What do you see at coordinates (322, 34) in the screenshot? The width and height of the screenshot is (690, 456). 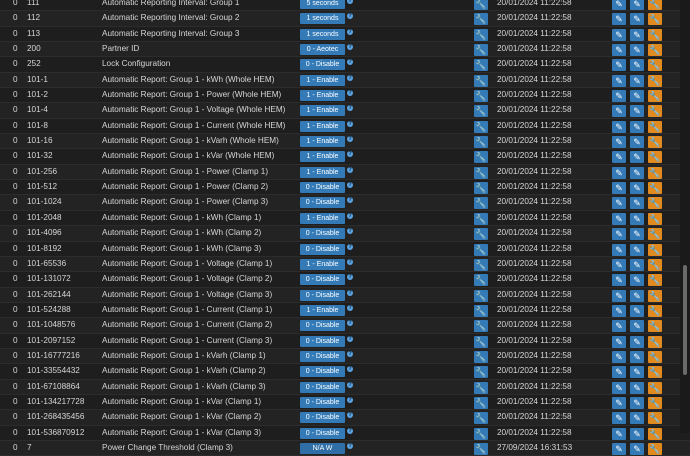 I see `value-badge: 1 seconds` at bounding box center [322, 34].